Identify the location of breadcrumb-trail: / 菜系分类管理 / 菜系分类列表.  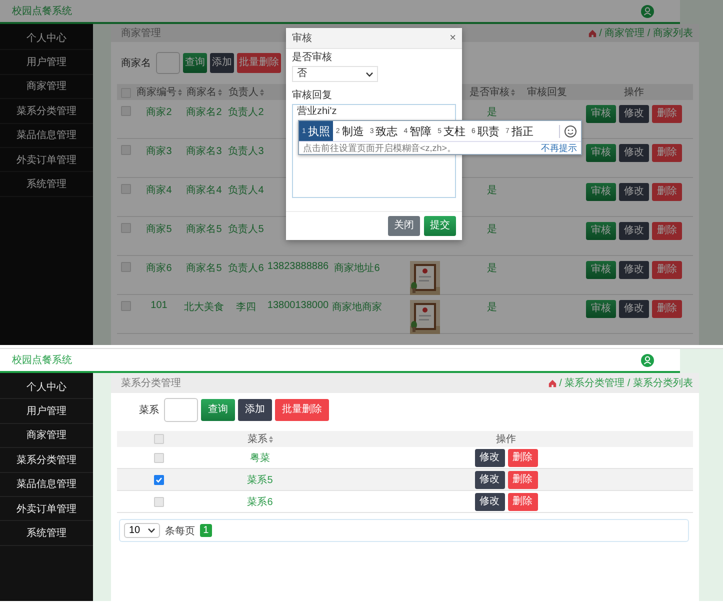
(626, 383).